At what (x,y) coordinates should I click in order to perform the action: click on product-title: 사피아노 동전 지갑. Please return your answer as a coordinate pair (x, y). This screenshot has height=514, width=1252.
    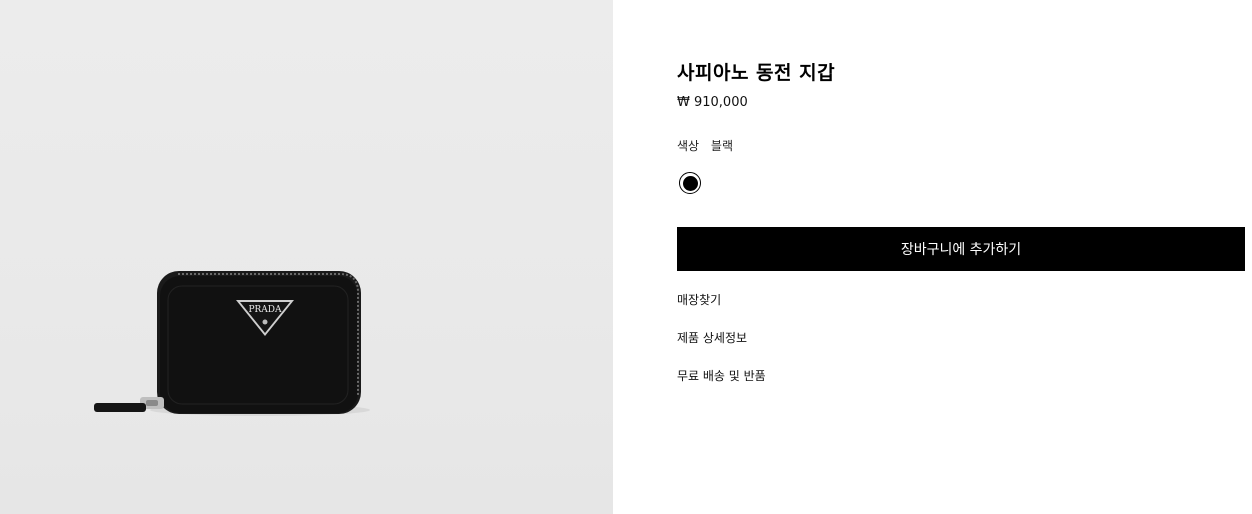
    Looking at the image, I should click on (756, 73).